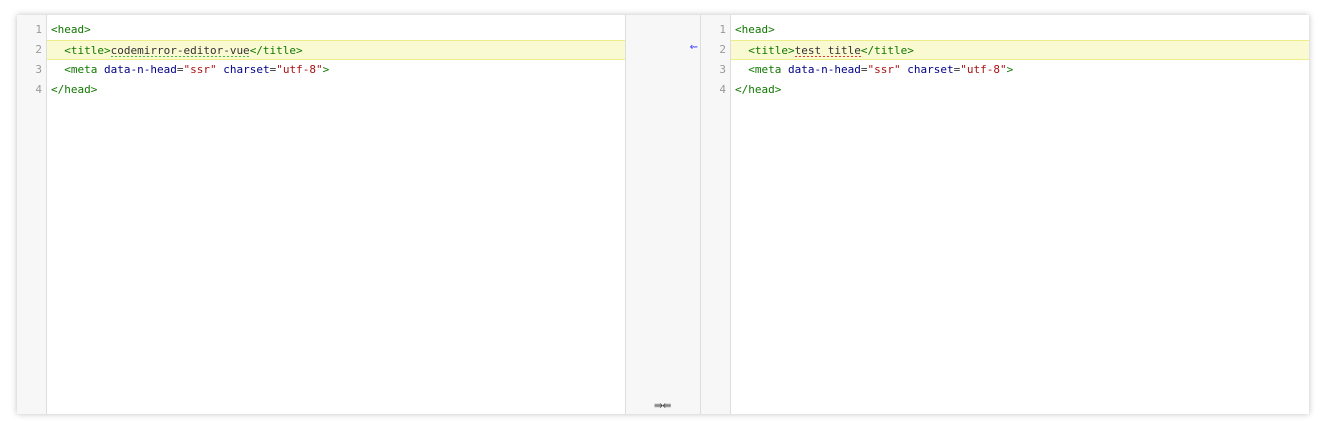 The image size is (1329, 430). I want to click on merge-gap: ⇜ ⇛⇚, so click(663, 214).